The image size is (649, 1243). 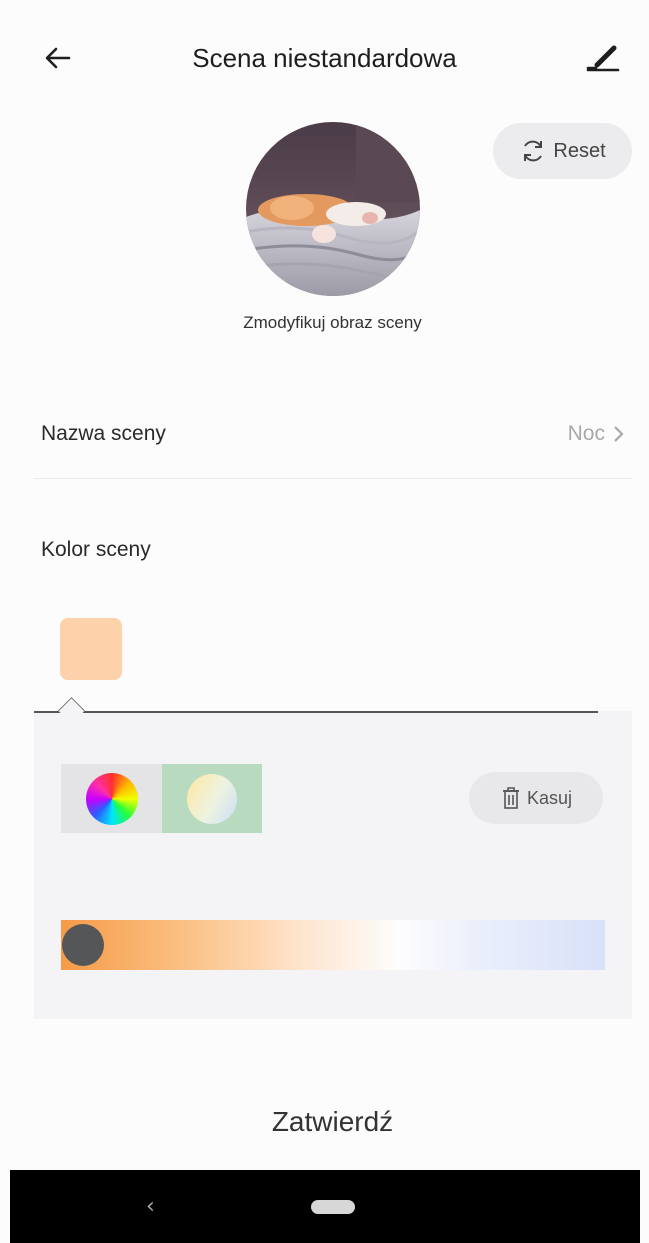 I want to click on panel-divider, so click(x=316, y=712).